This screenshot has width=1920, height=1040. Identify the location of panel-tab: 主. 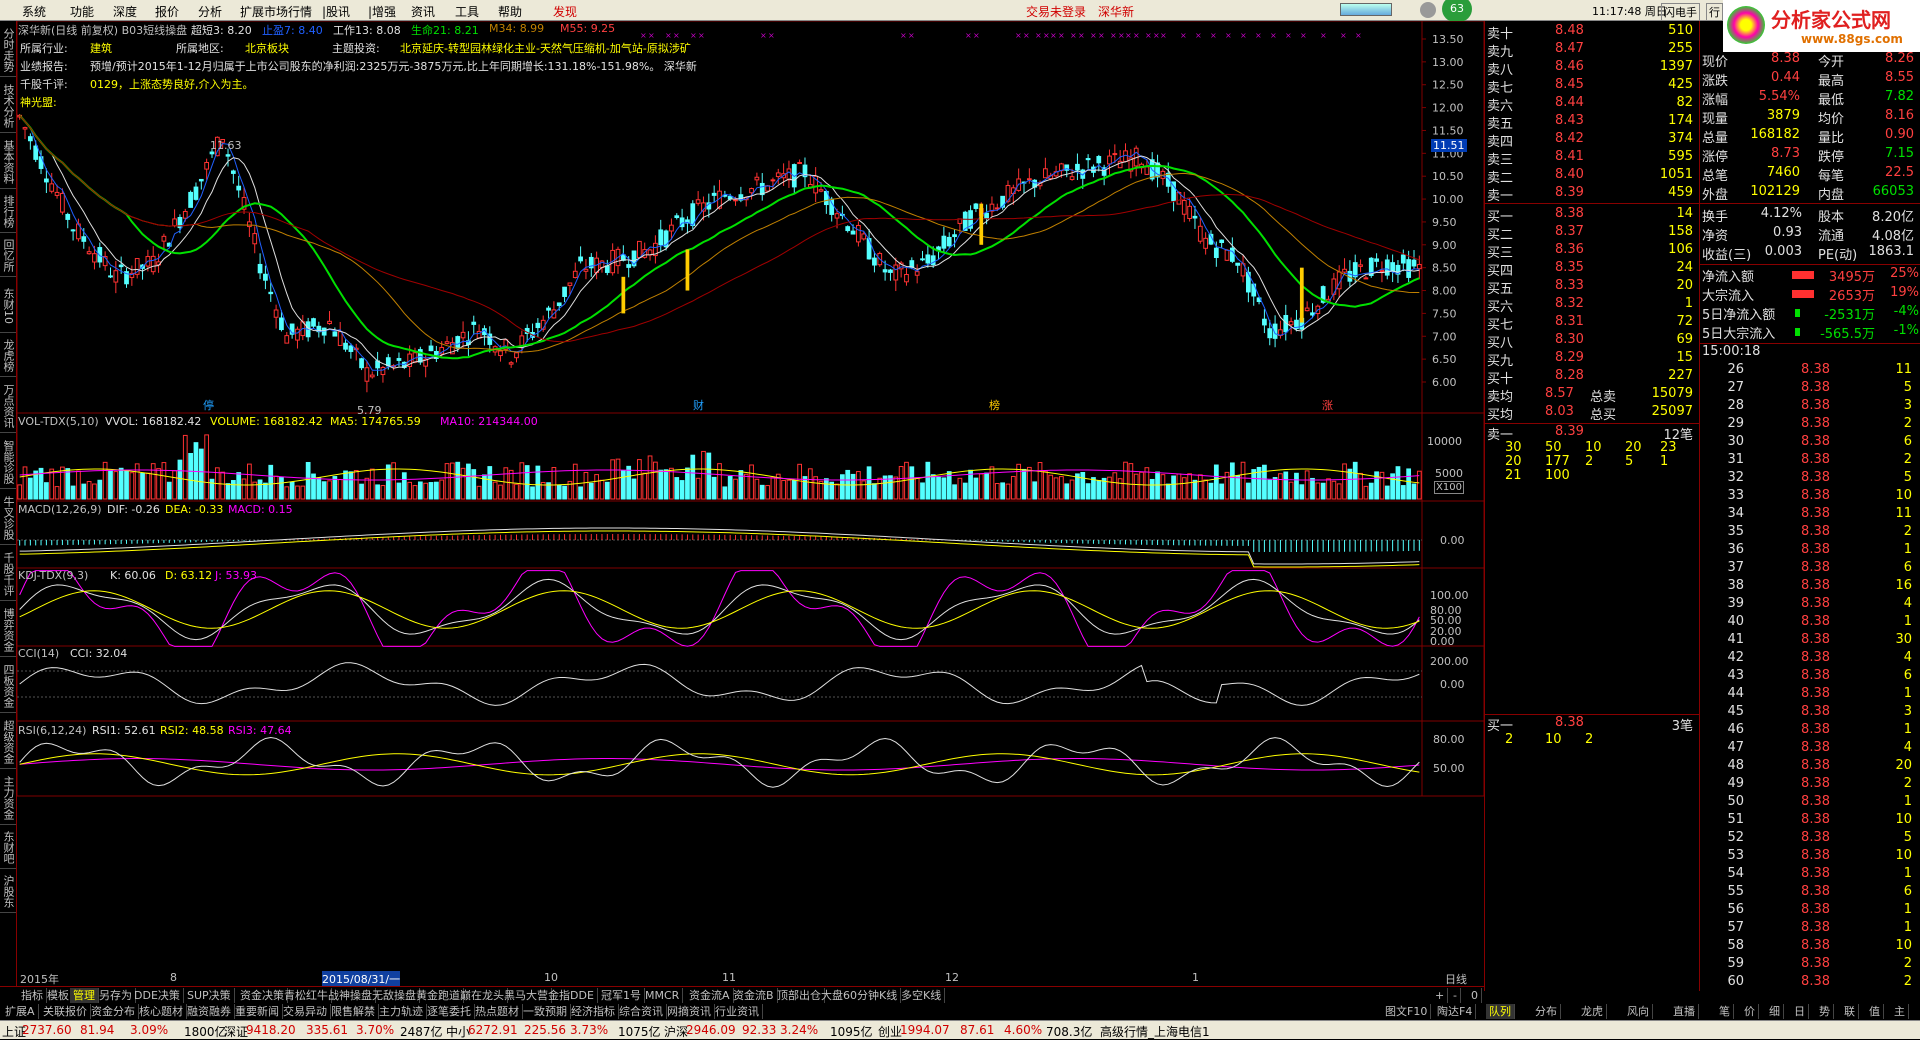
(1900, 1011).